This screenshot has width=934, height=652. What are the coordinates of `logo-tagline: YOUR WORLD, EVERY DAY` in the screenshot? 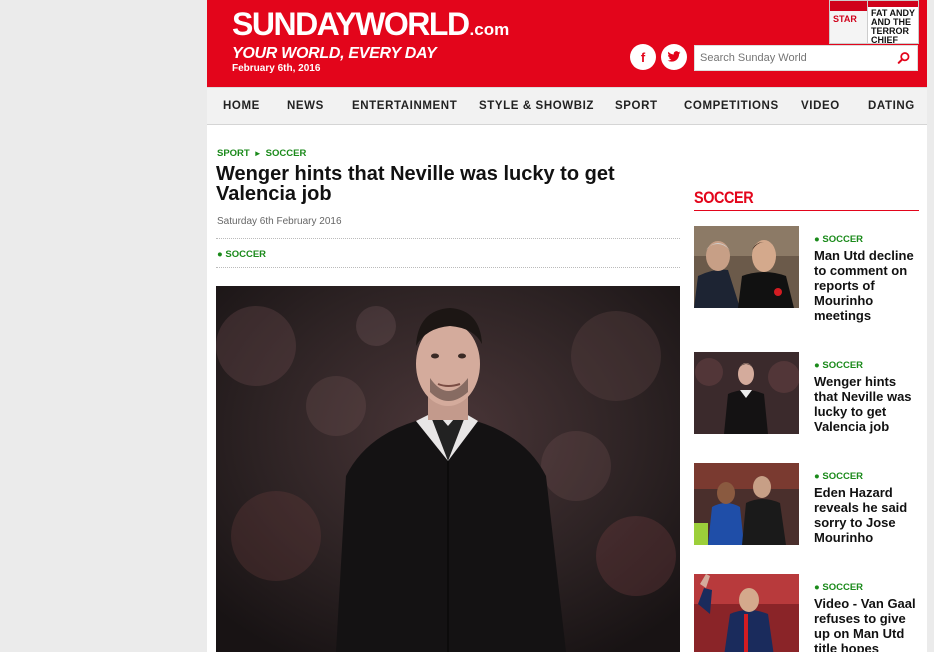 It's located at (334, 53).